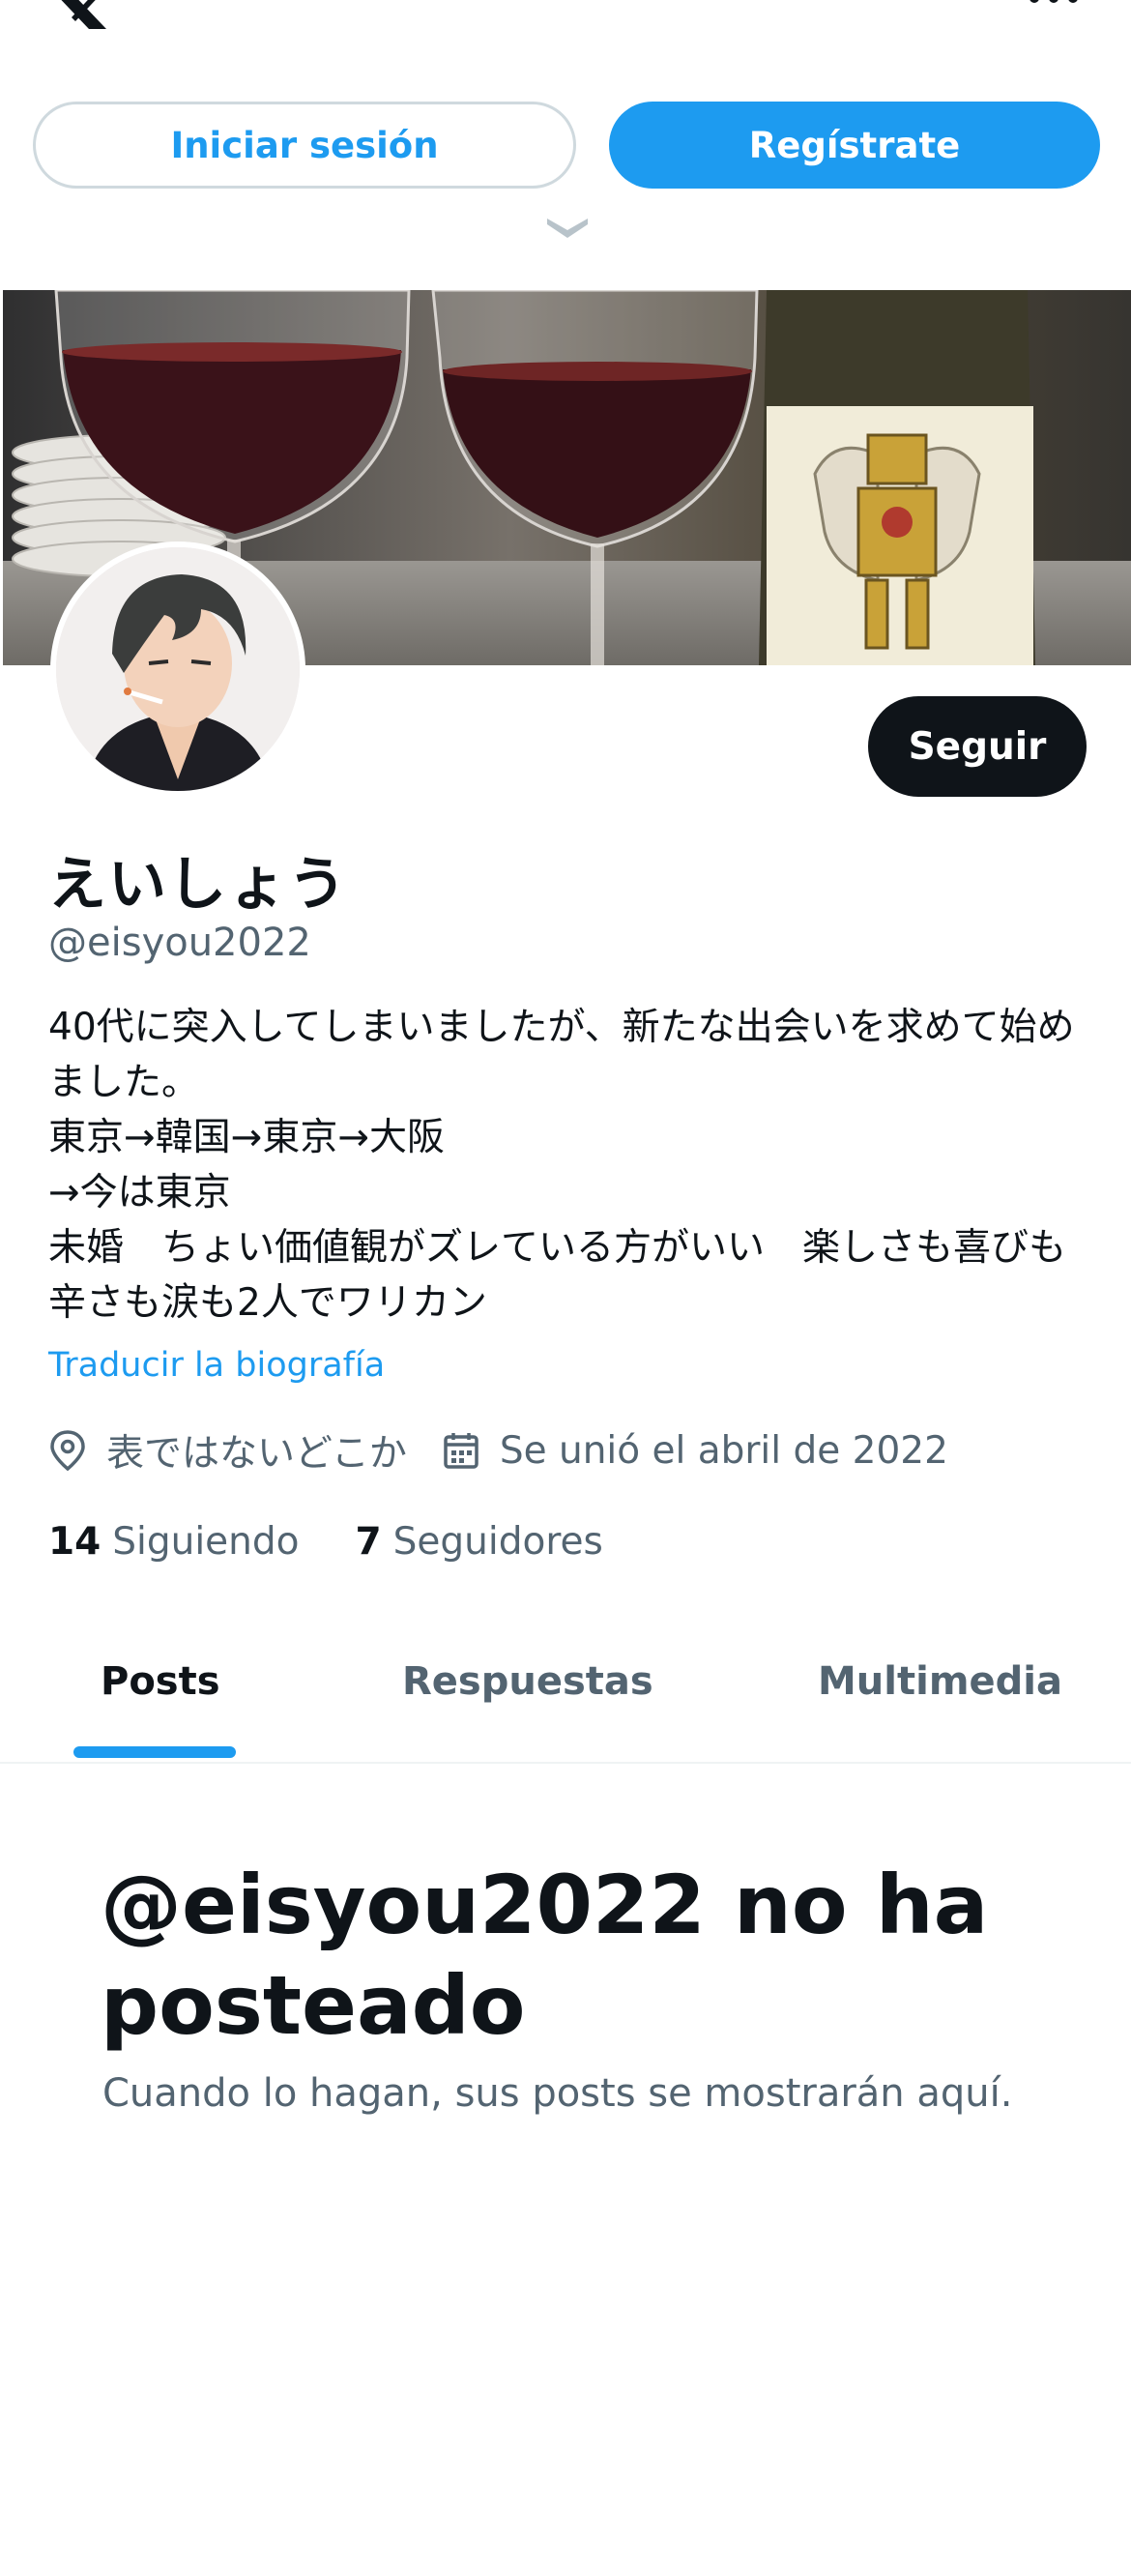  What do you see at coordinates (940, 1681) in the screenshot?
I see `tab-media: Multimedia` at bounding box center [940, 1681].